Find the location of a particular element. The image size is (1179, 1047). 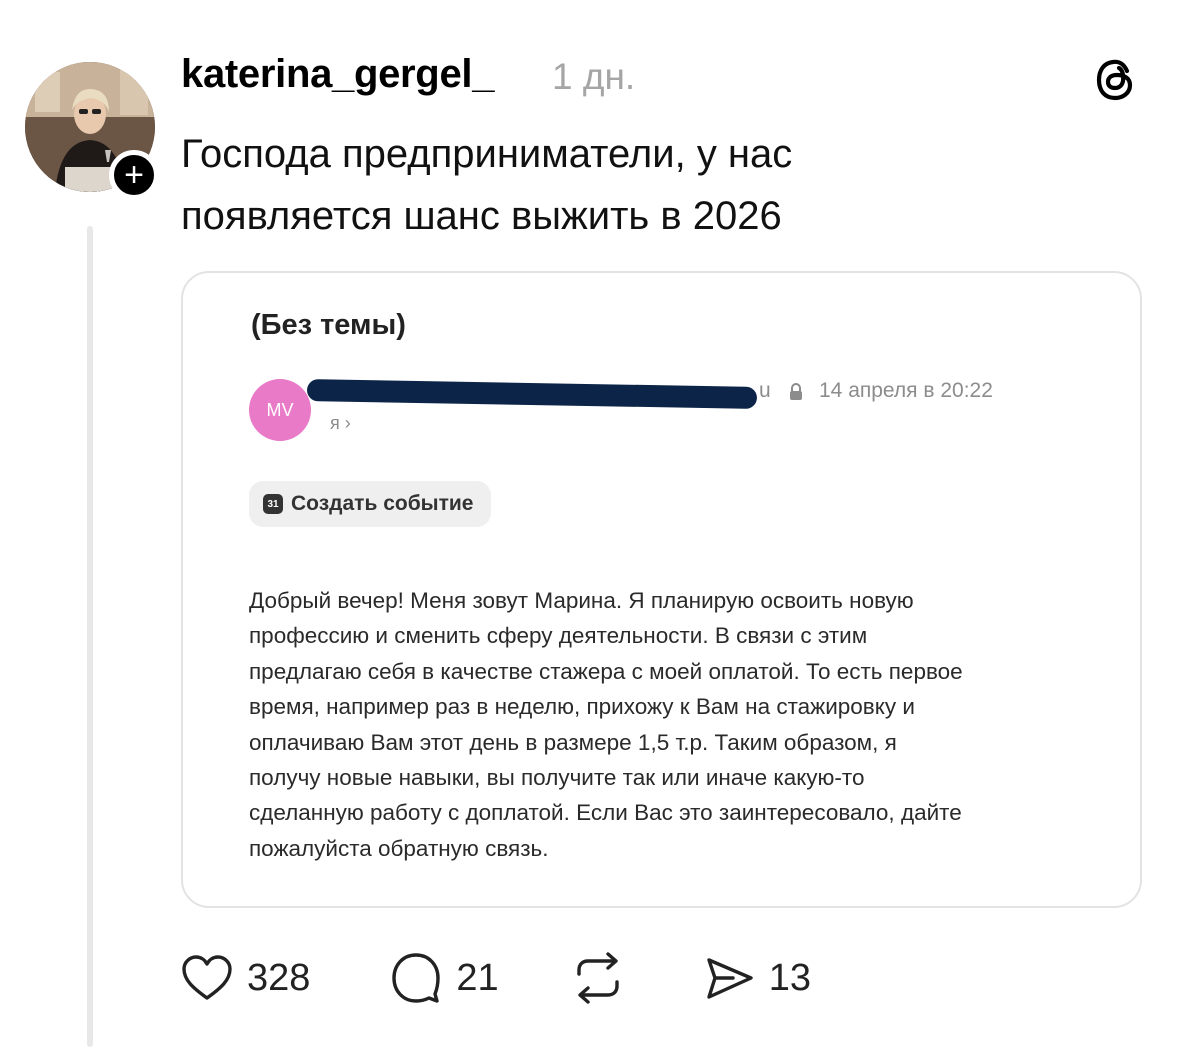

thread-line is located at coordinates (90, 636).